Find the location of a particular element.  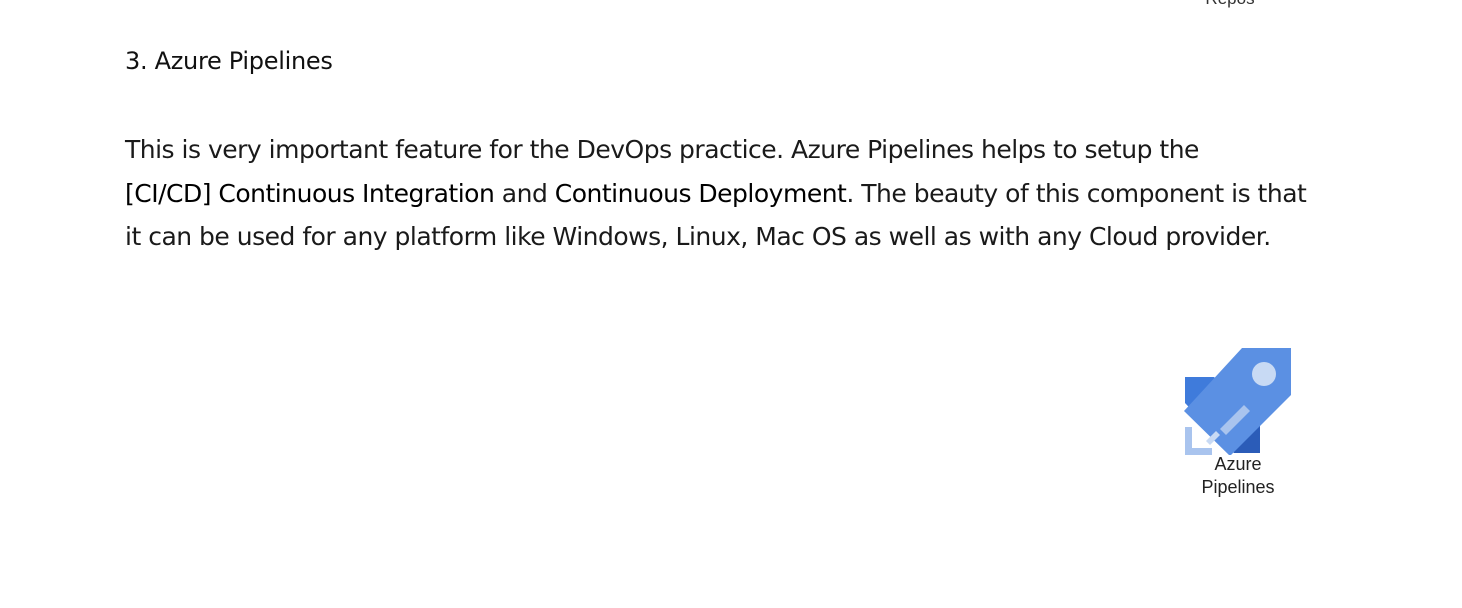

repos-logo-caption: Repos is located at coordinates (1230, 4).